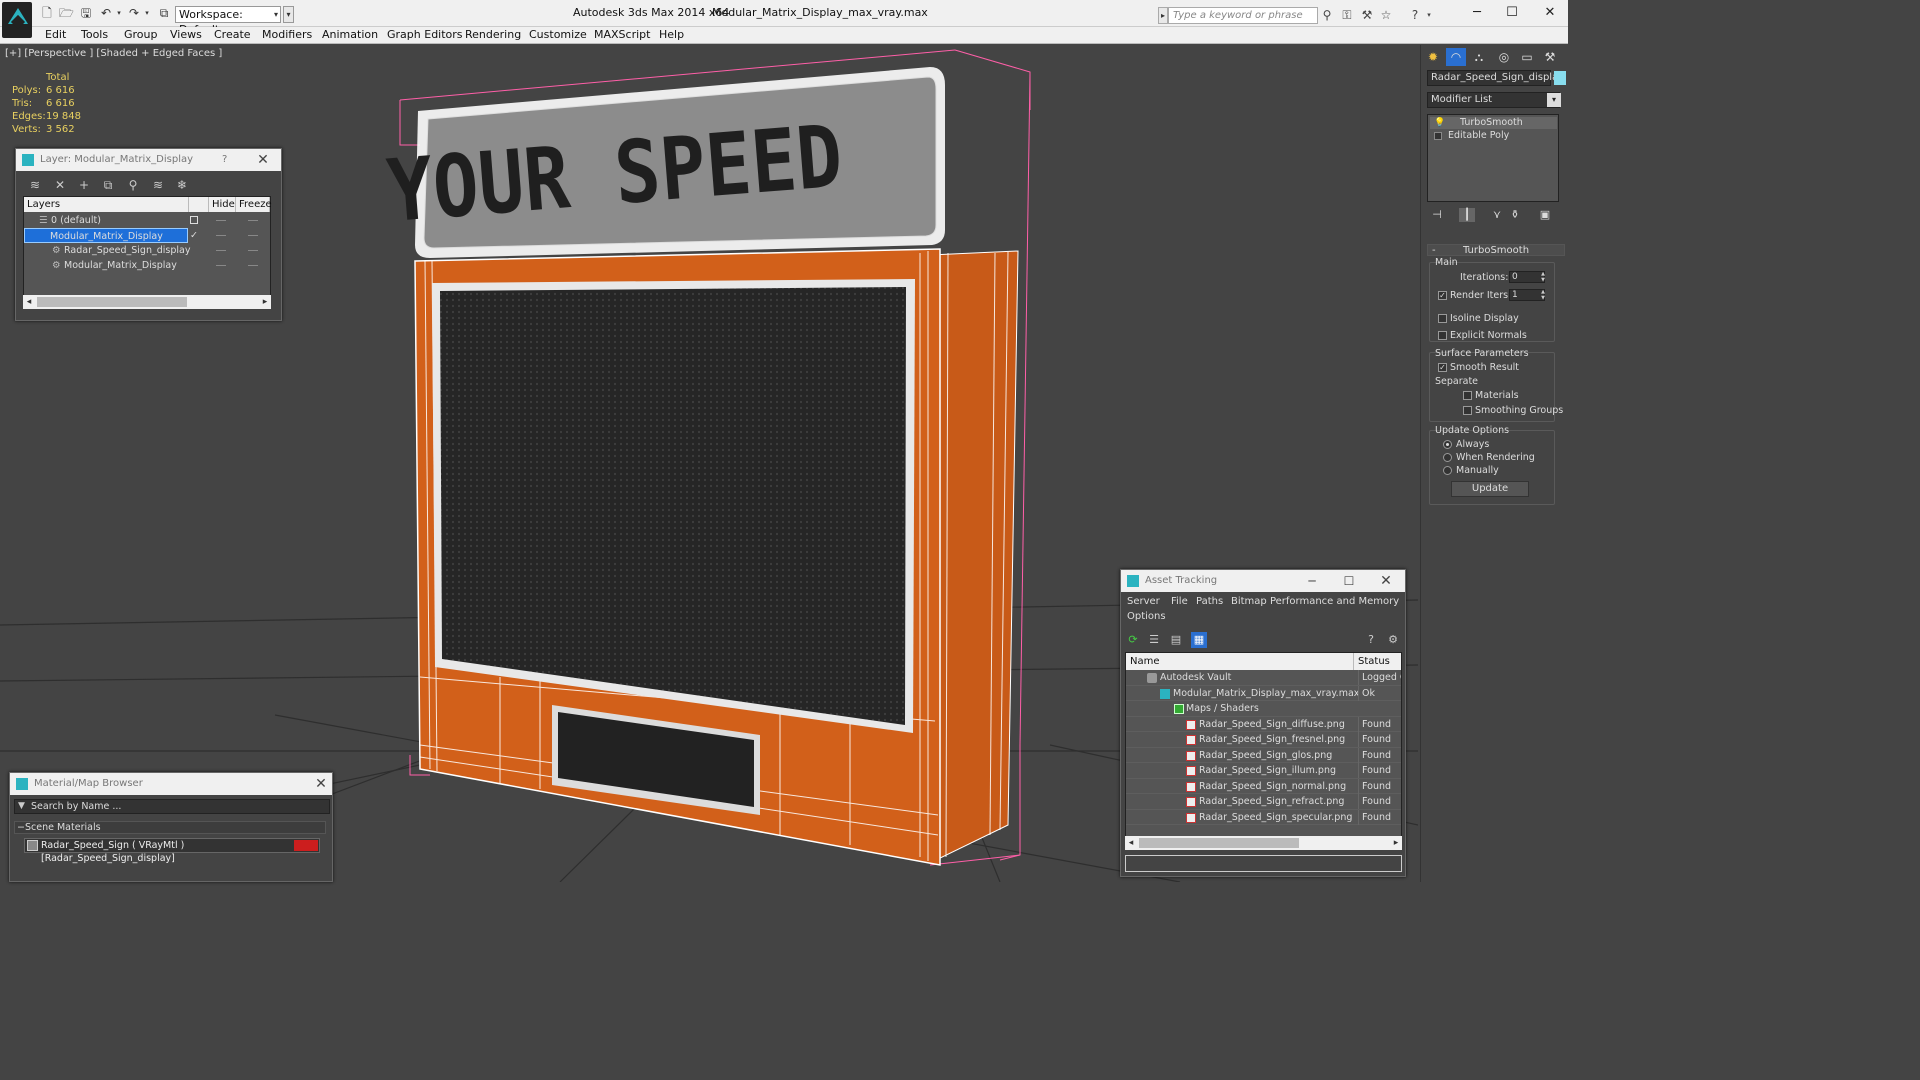  What do you see at coordinates (21, 806) in the screenshot?
I see `filter-dropdown-icon: ▼` at bounding box center [21, 806].